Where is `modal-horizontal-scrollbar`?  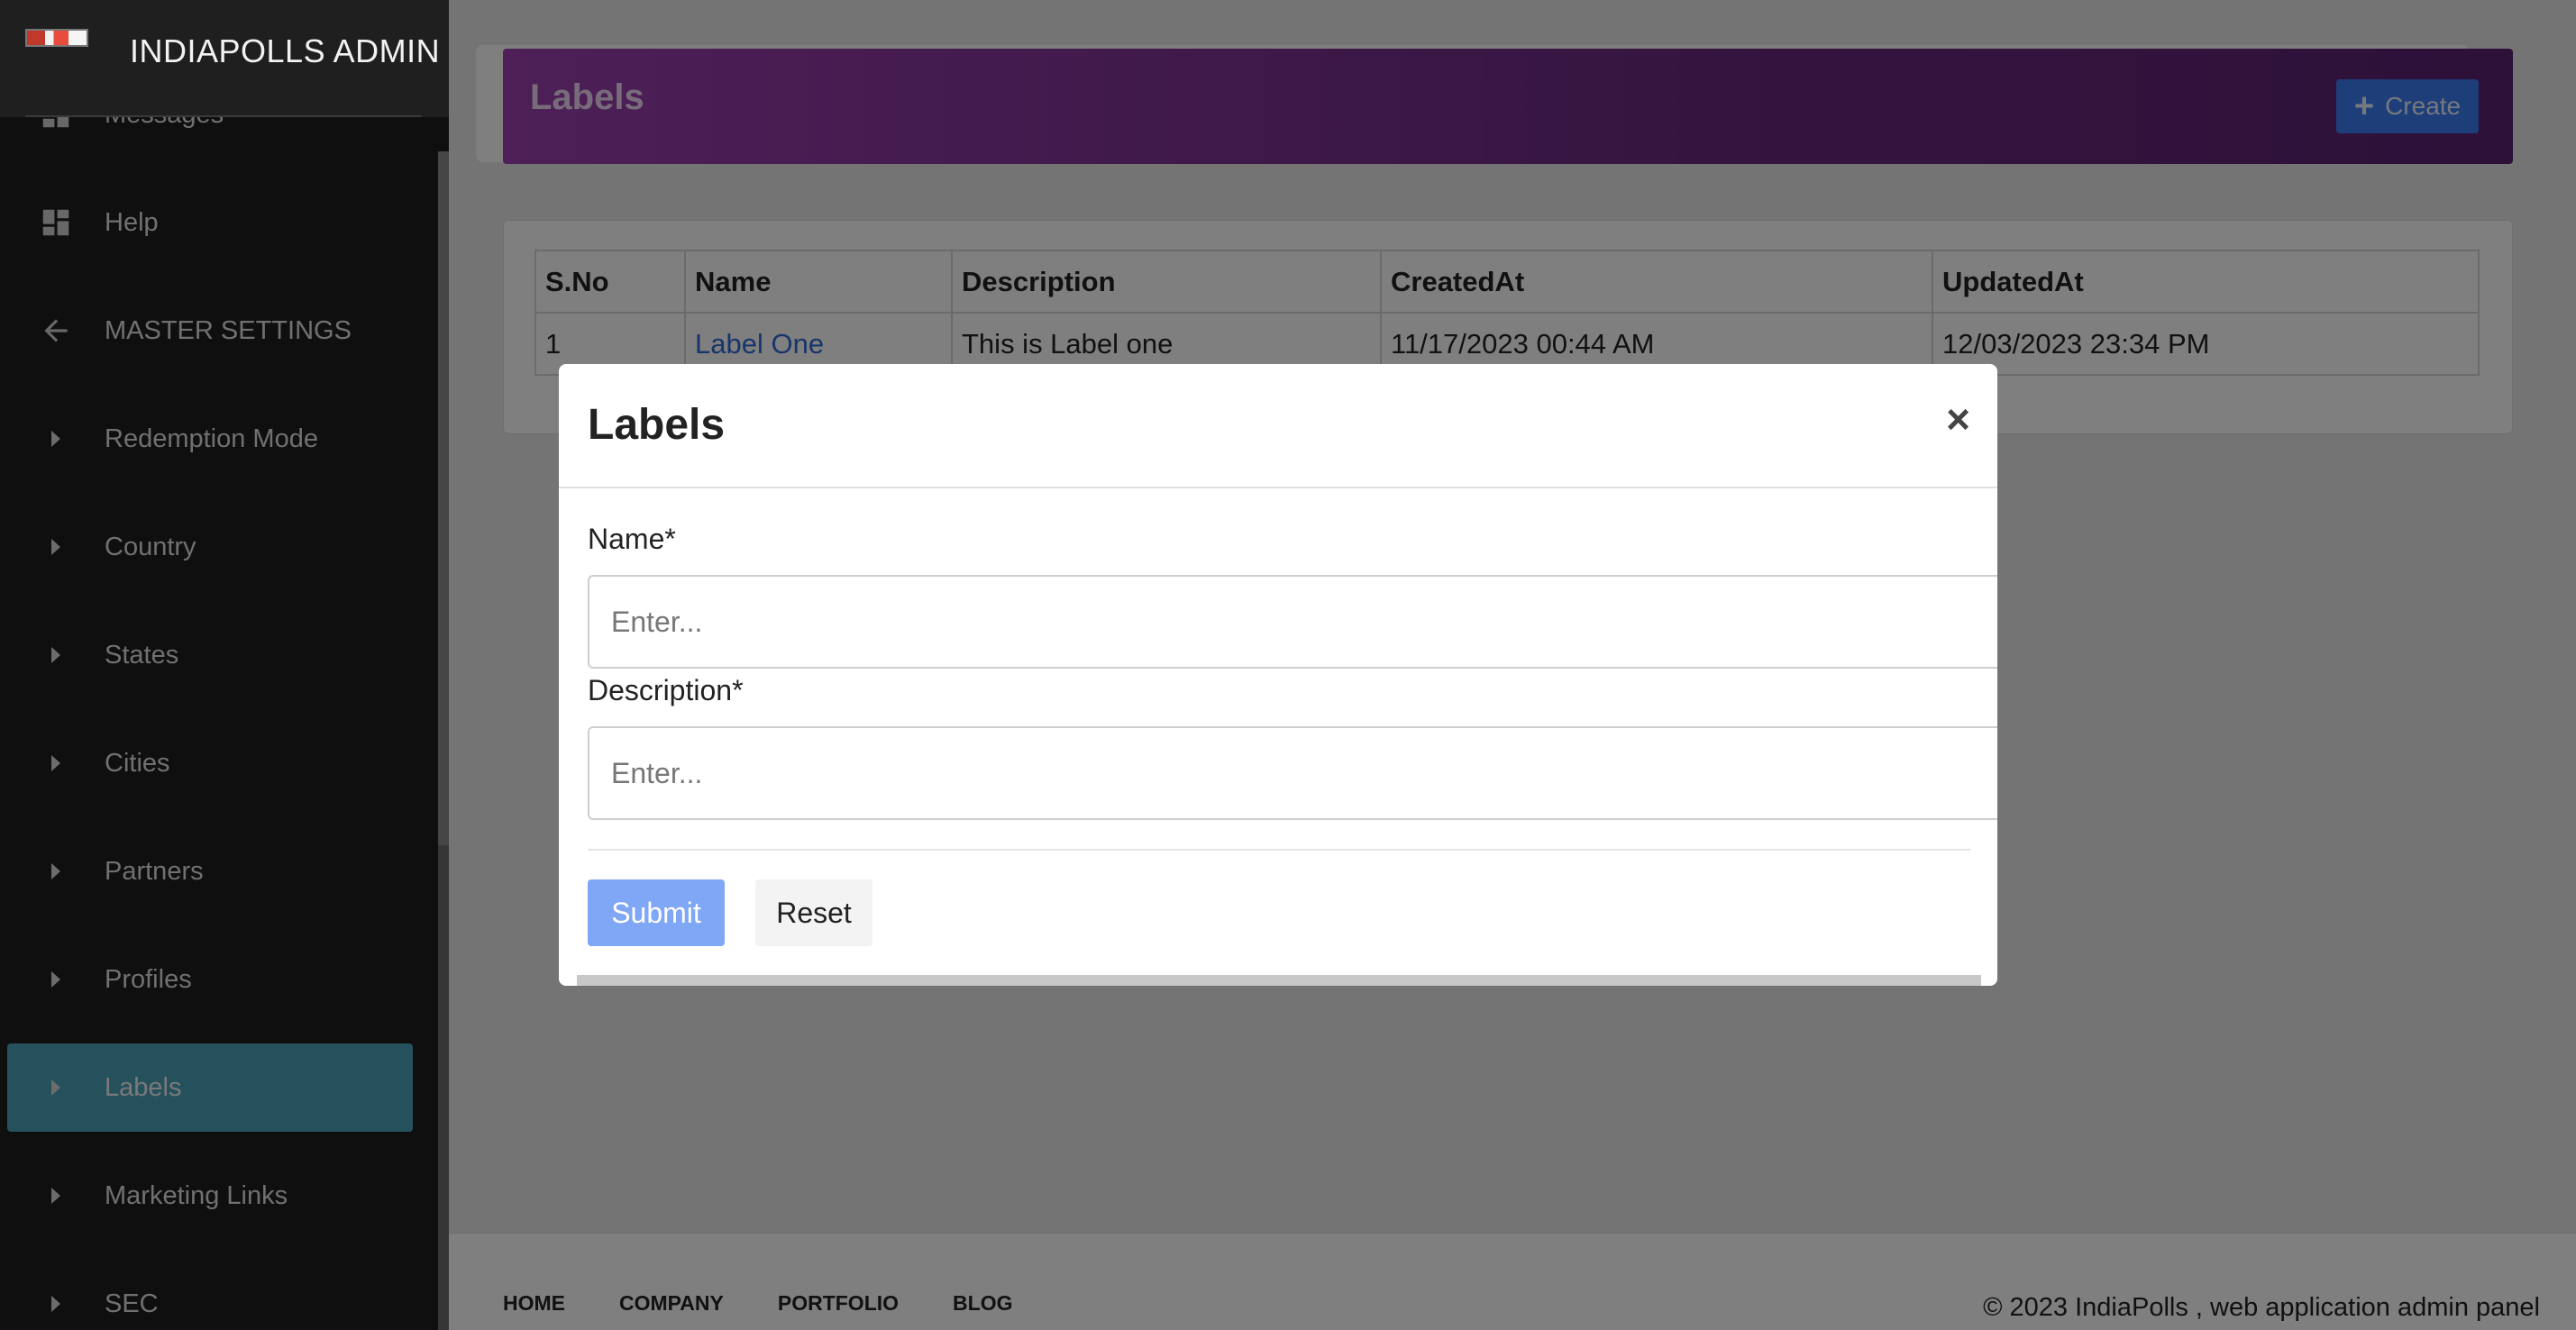 modal-horizontal-scrollbar is located at coordinates (1279, 980).